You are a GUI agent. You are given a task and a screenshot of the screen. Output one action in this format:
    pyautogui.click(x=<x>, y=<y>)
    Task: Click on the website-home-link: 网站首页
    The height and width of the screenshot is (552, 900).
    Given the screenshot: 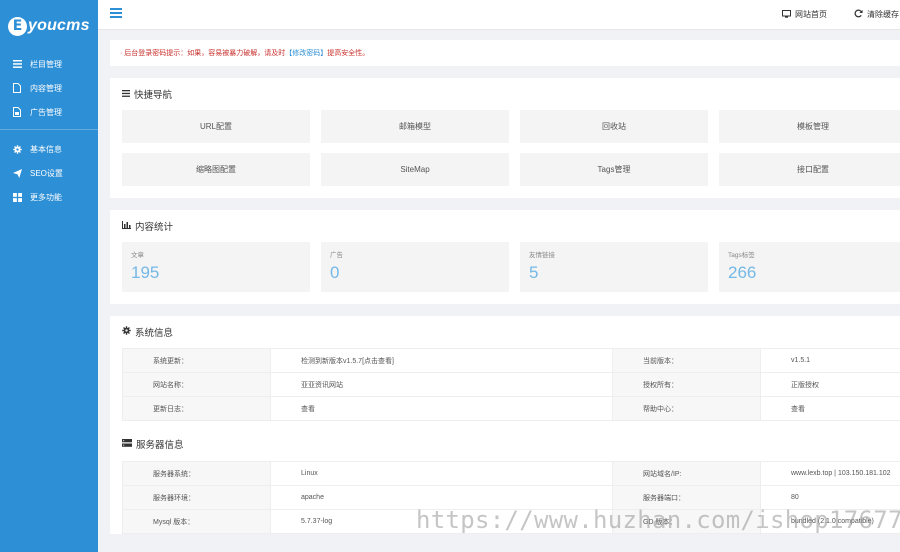 What is the action you would take?
    pyautogui.click(x=804, y=14)
    